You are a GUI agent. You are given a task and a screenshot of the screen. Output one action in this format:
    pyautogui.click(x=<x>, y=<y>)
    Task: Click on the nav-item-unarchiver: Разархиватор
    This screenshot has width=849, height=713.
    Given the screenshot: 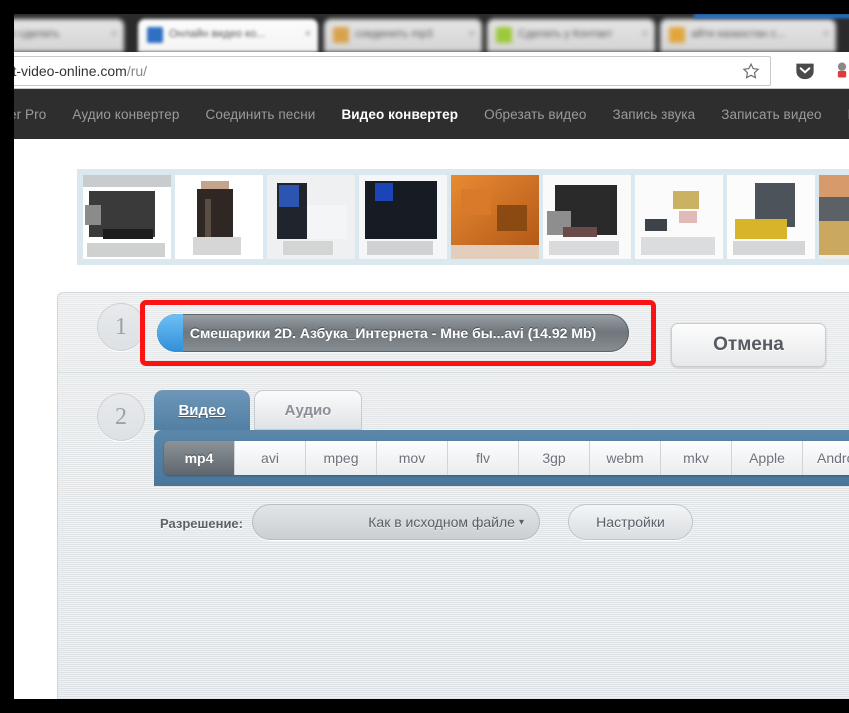 What is the action you would take?
    pyautogui.click(x=842, y=114)
    